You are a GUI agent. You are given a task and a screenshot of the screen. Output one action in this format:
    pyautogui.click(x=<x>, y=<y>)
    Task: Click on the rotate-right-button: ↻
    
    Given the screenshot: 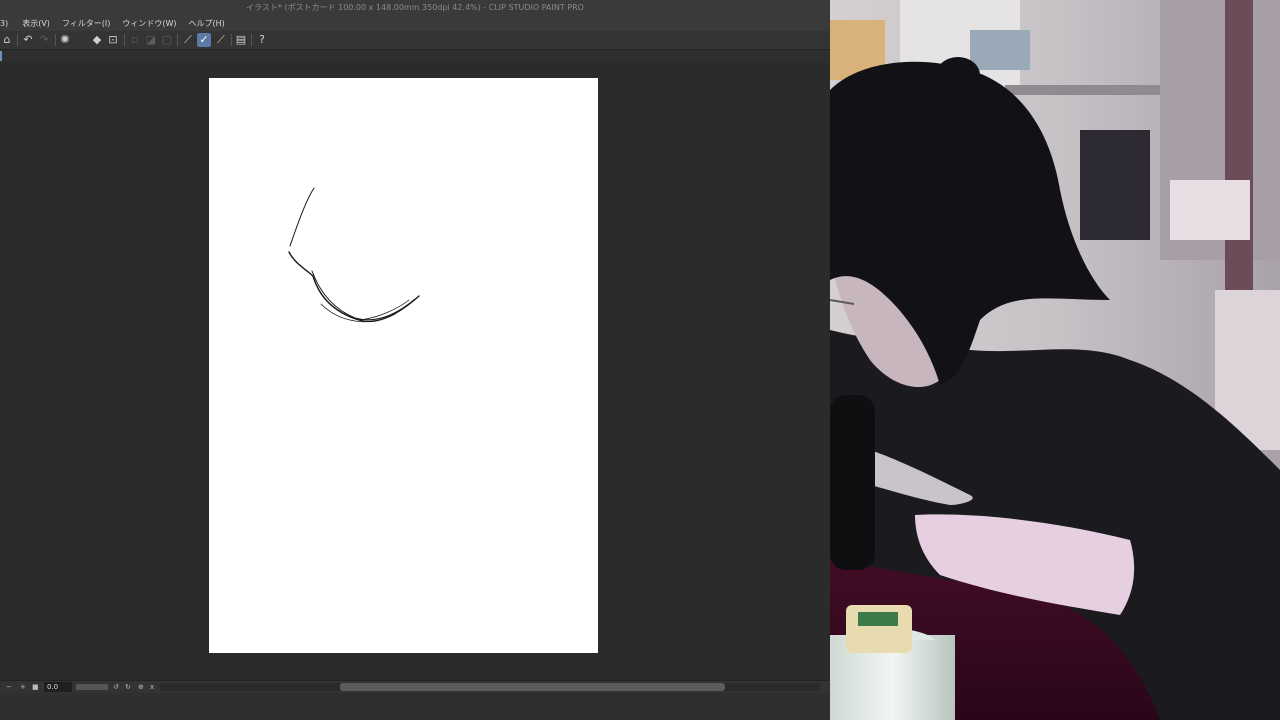 What is the action you would take?
    pyautogui.click(x=128, y=687)
    